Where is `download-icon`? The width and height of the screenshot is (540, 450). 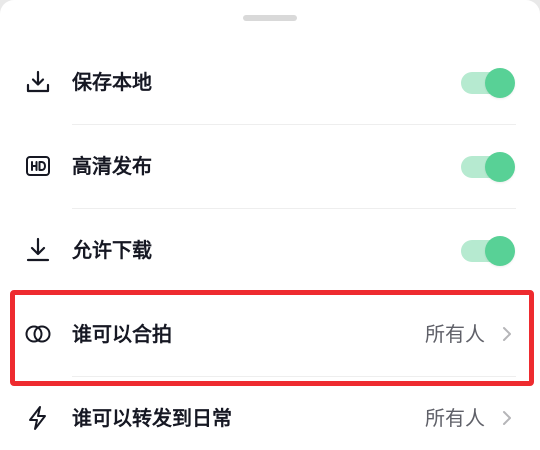
download-icon is located at coordinates (38, 82).